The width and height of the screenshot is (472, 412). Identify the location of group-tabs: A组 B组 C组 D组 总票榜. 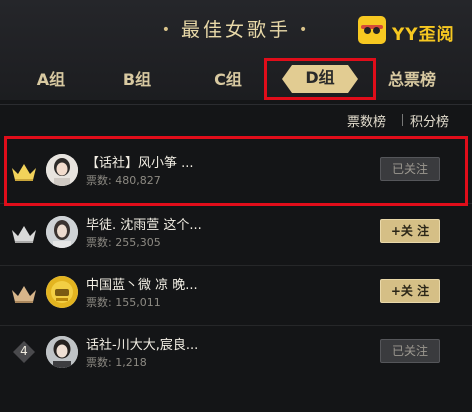
(236, 79).